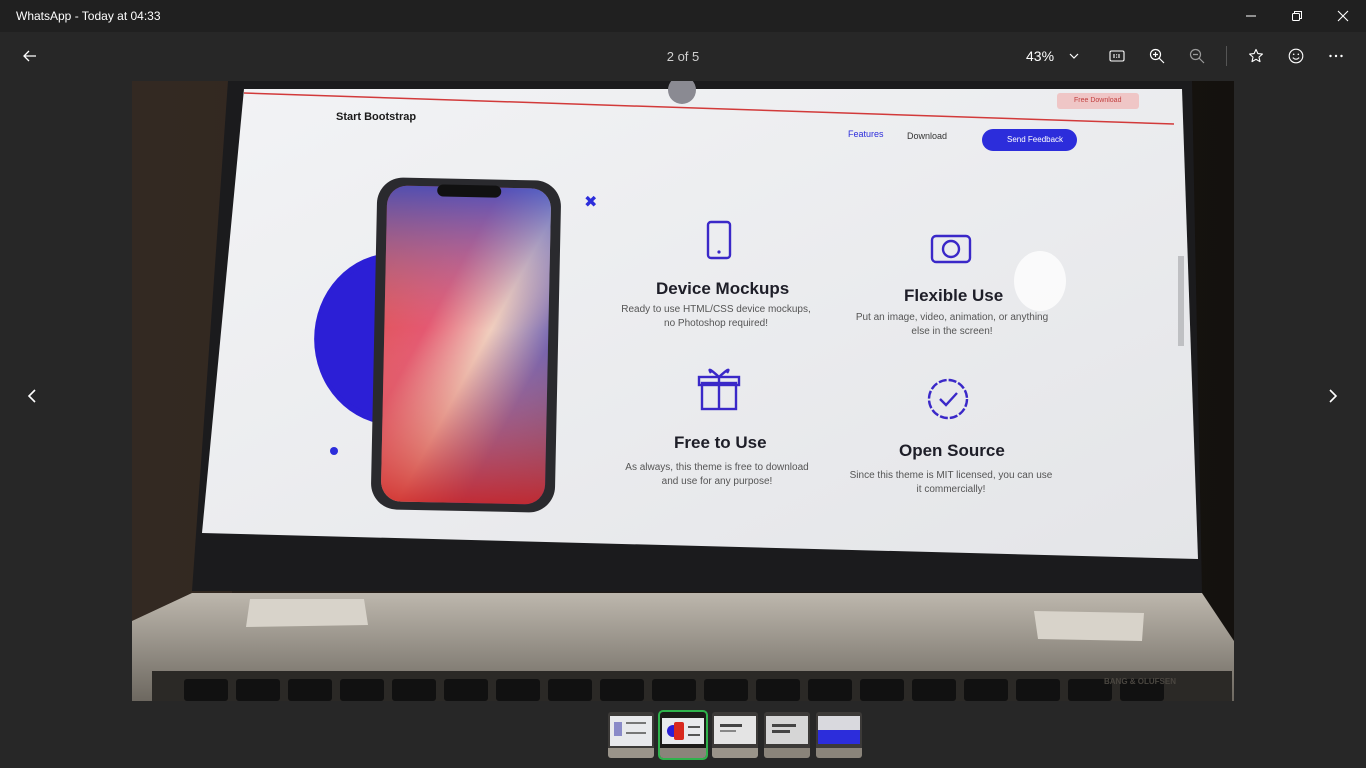  I want to click on feature-title: Device Mockups, so click(723, 288).